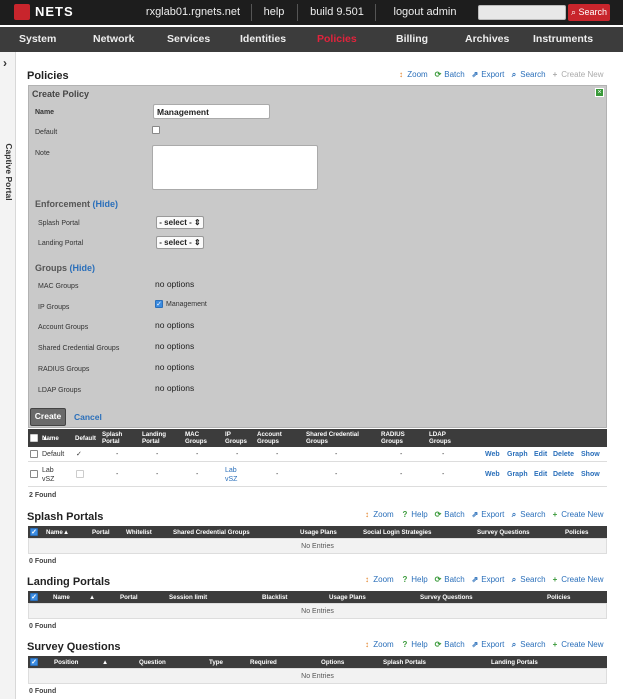 The height and width of the screenshot is (699, 623). Describe the element at coordinates (514, 662) in the screenshot. I see `col-landing-portals: Landing Portals` at that location.